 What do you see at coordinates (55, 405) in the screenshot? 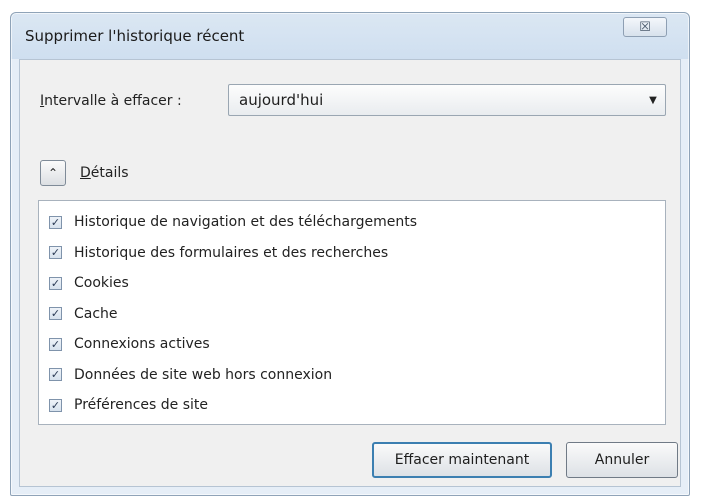
I see `checkbox-site-preferences: ✓` at bounding box center [55, 405].